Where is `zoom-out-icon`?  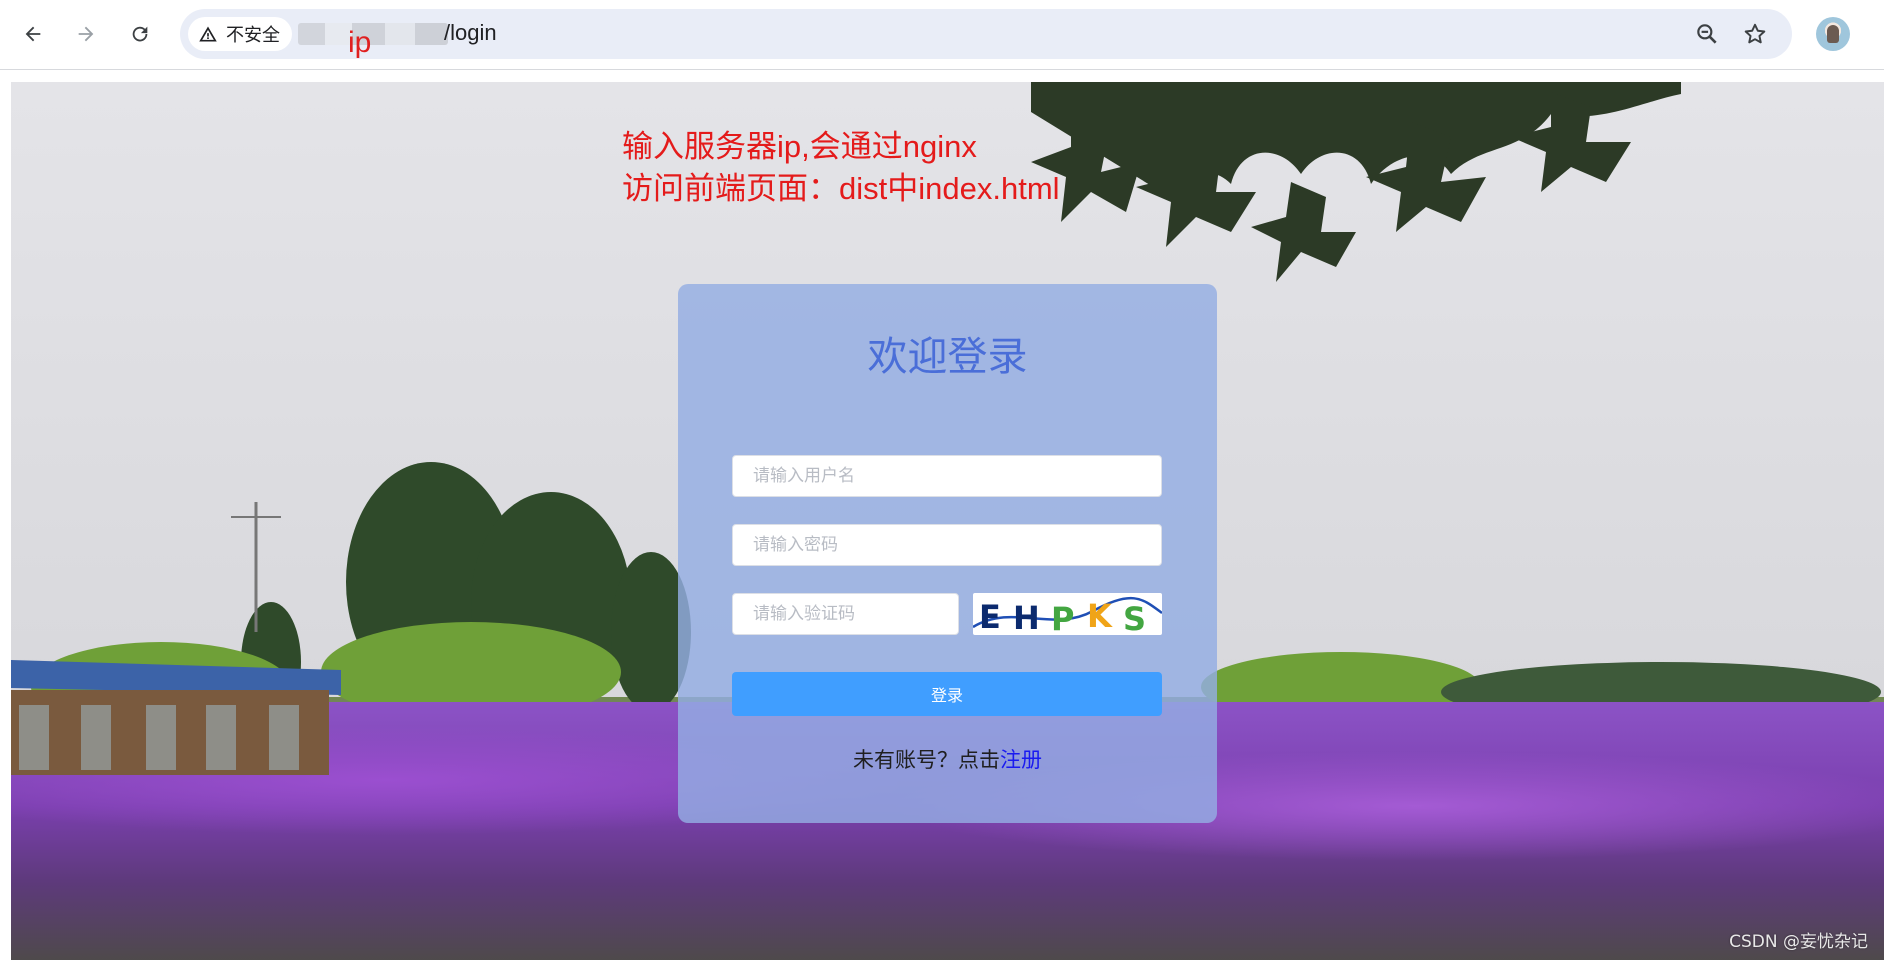 zoom-out-icon is located at coordinates (1707, 34).